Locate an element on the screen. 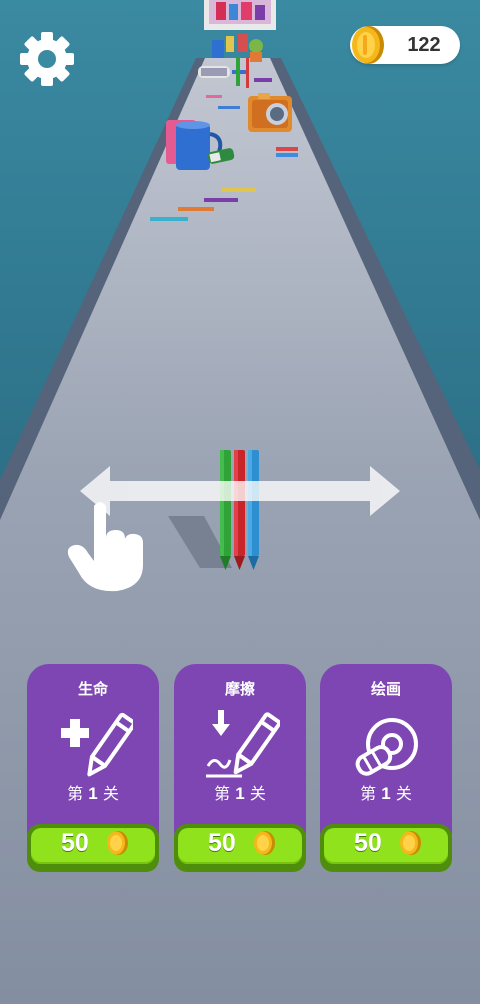 Image resolution: width=480 pixels, height=1004 pixels. tape-roll-icon is located at coordinates (386, 747).